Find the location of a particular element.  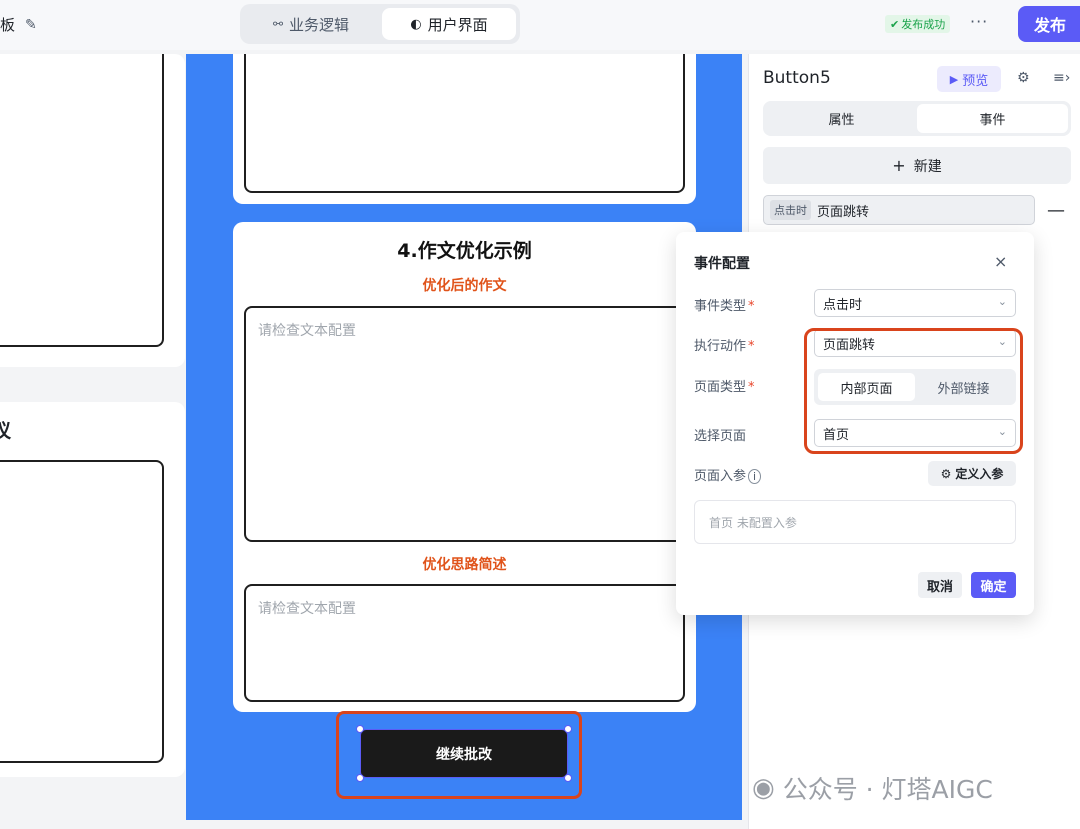

confirm-button: 确定 is located at coordinates (993, 585).